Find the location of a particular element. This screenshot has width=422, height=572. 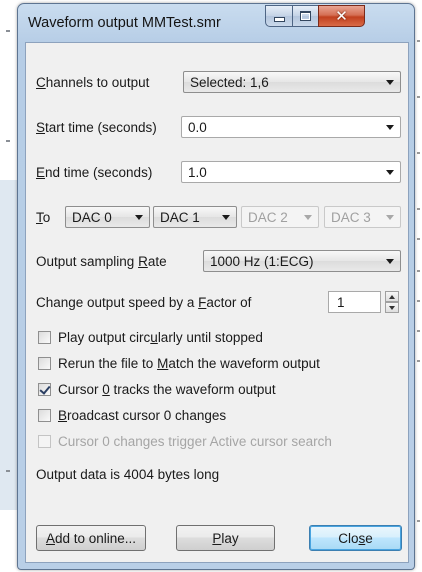

checkbox-play-circularly: Play output circularly until stopped is located at coordinates (150, 337).